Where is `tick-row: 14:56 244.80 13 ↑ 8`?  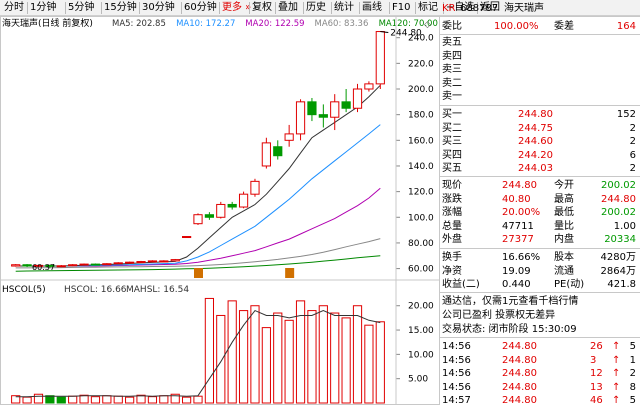 tick-row: 14:56 244.80 13 ↑ 8 is located at coordinates (540, 387).